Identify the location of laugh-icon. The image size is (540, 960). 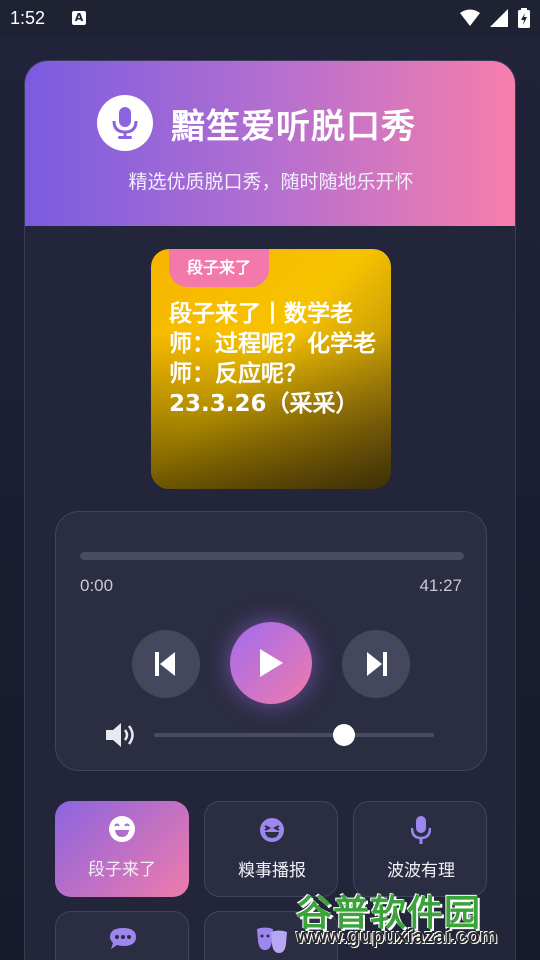
(122, 829).